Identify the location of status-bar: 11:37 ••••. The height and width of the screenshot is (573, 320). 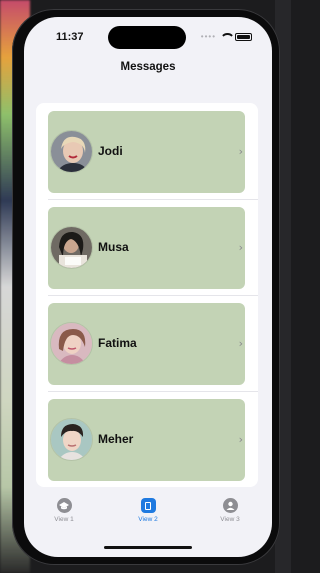
(148, 37).